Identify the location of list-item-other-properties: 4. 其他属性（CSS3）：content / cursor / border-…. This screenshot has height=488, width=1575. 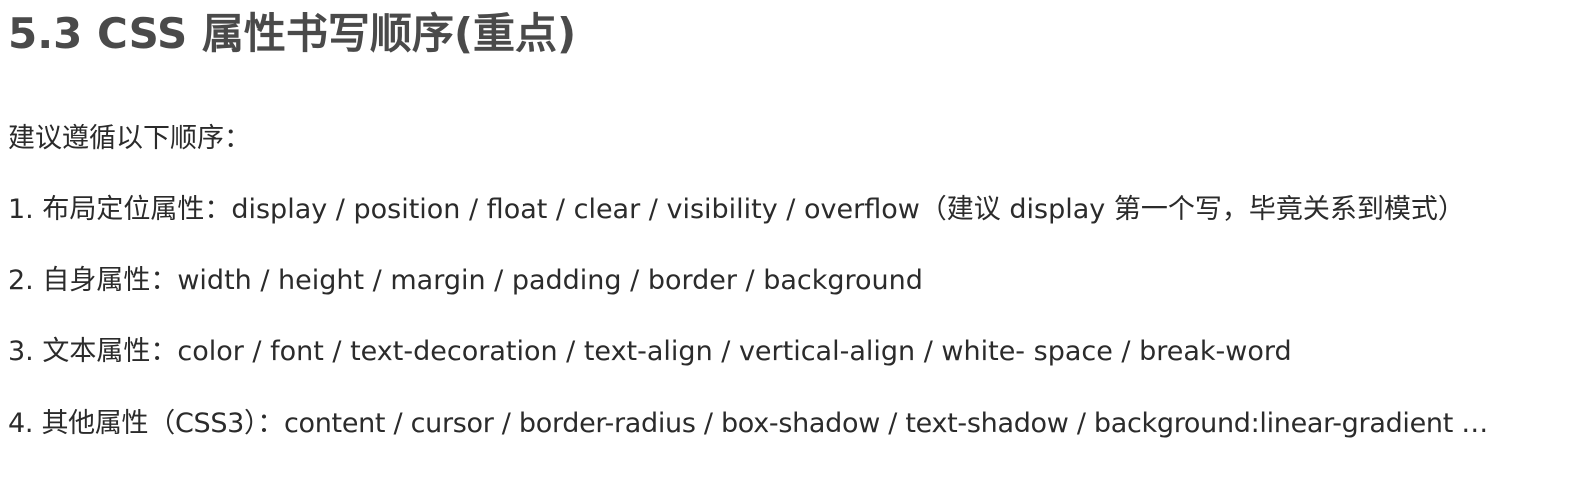
(748, 423).